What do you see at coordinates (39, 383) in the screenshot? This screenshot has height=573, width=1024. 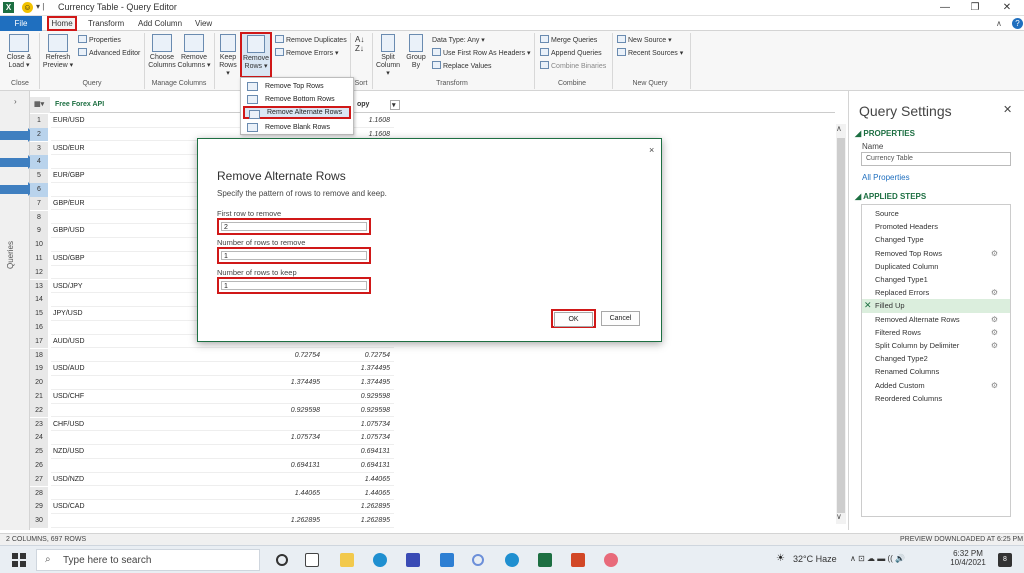 I see `row-number: 20` at bounding box center [39, 383].